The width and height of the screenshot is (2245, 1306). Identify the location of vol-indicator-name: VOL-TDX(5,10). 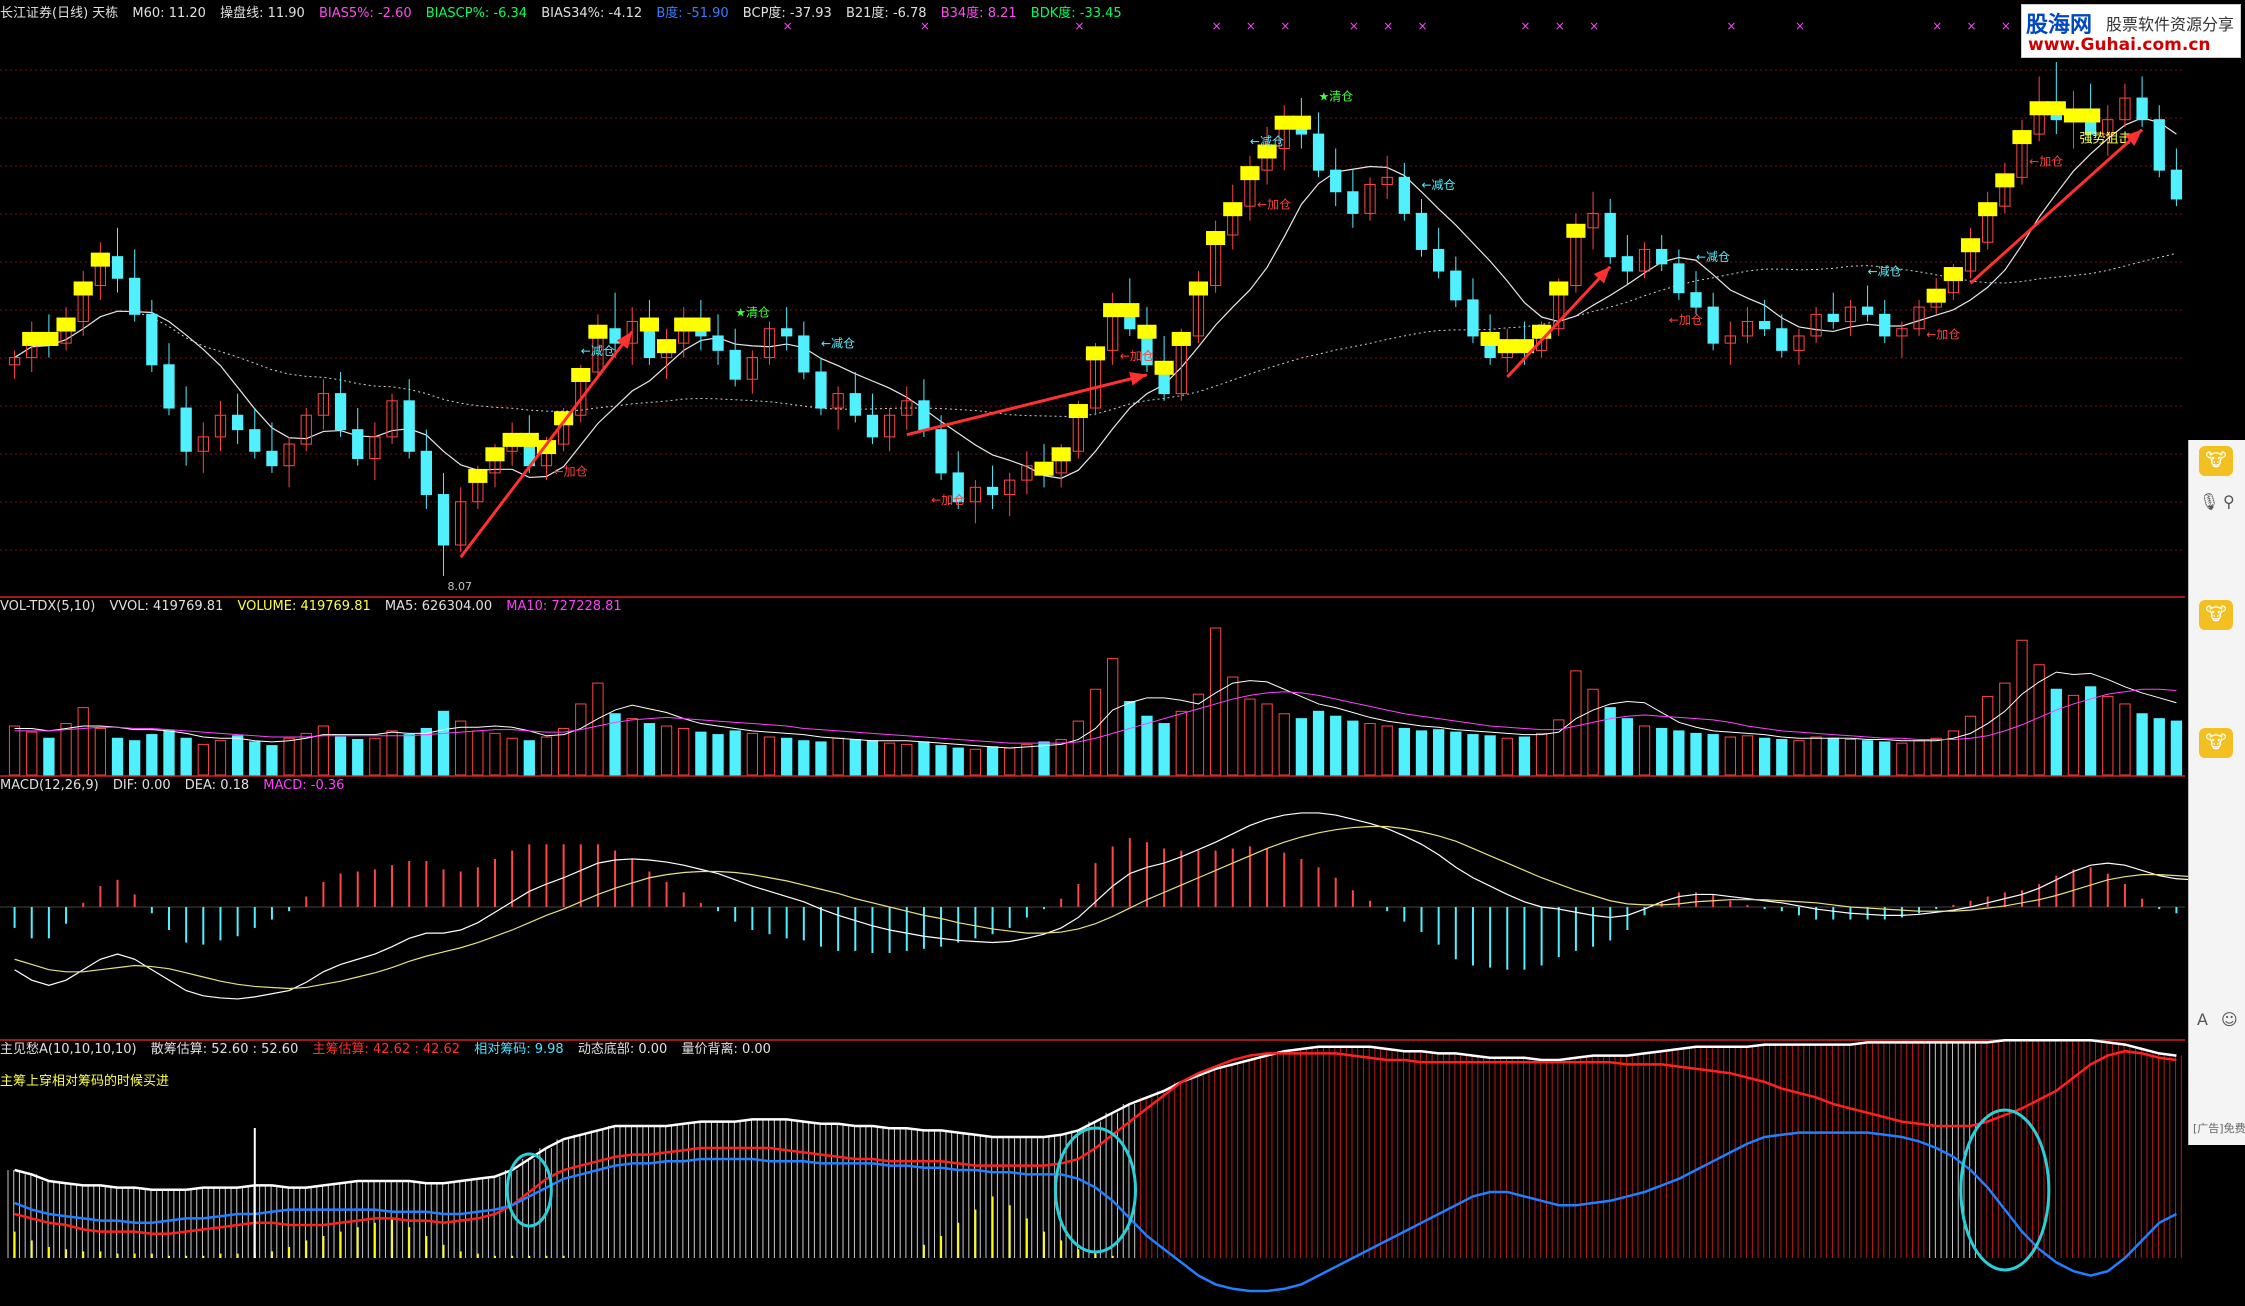
(48, 606).